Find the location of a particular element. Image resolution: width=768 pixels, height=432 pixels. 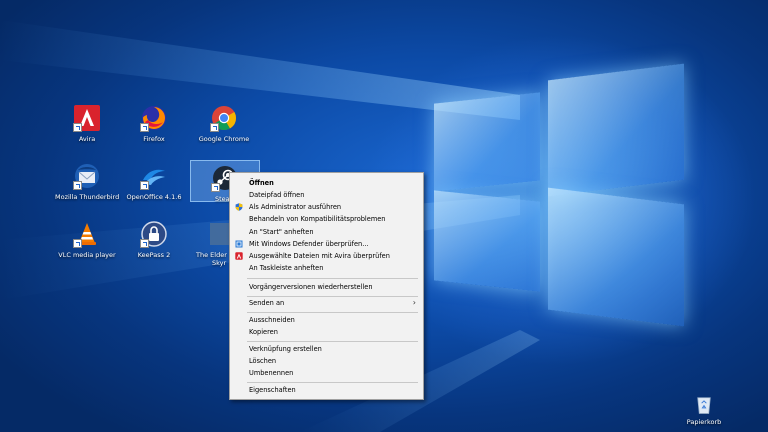

windows-logo-pane-bottom-left is located at coordinates (487, 241).